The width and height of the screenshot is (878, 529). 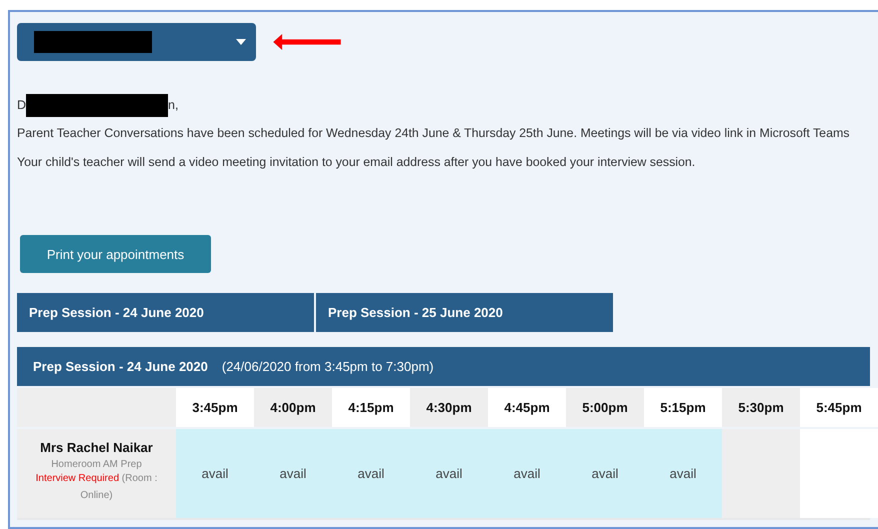 I want to click on caret-icon, so click(x=241, y=42).